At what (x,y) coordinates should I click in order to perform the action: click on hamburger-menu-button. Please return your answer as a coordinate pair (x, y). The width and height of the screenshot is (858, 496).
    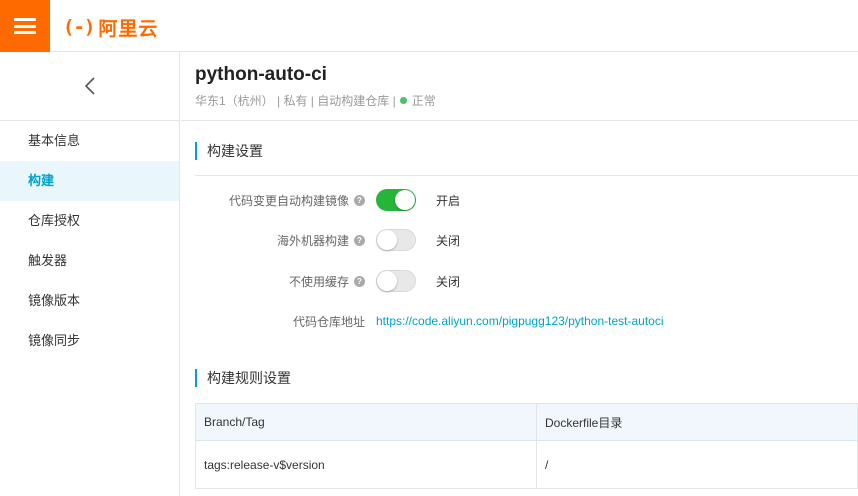
    Looking at the image, I should click on (25, 26).